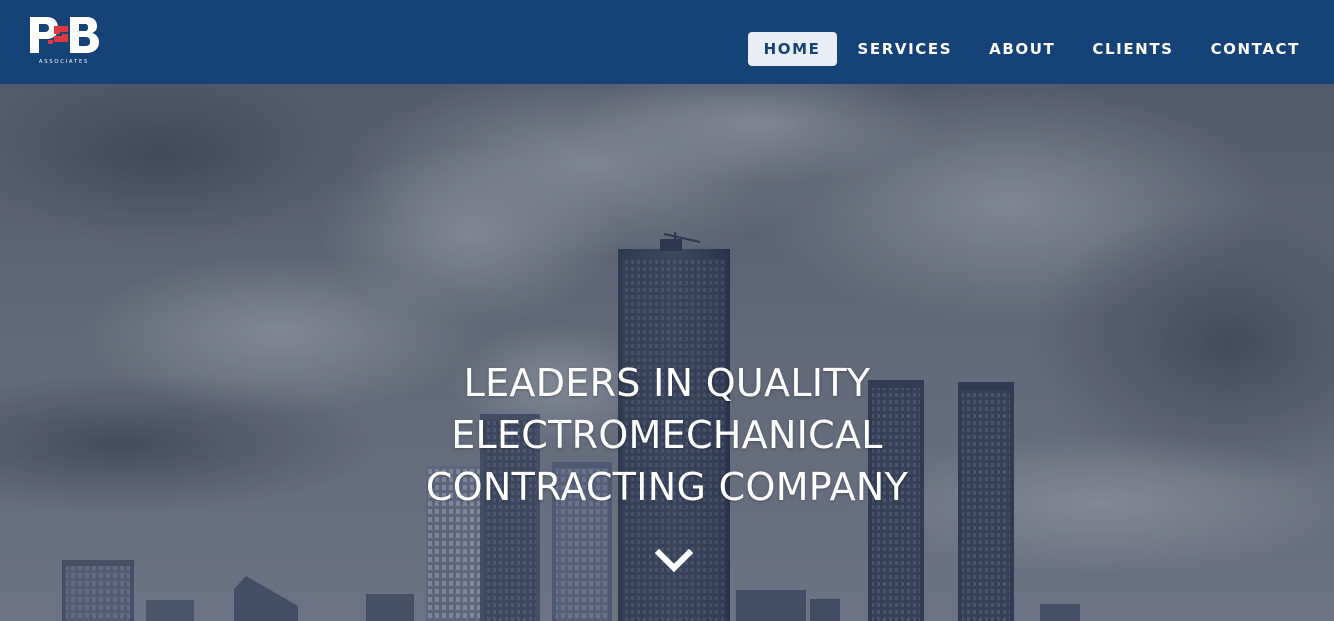  I want to click on nav-clients: CLIENTS, so click(1132, 49).